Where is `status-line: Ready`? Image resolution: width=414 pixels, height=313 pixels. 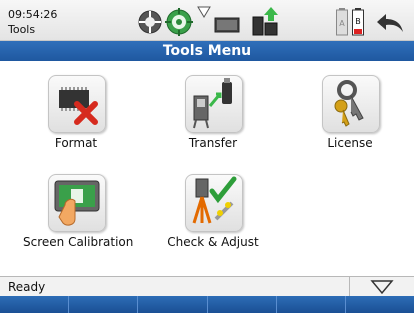 status-line: Ready is located at coordinates (207, 286).